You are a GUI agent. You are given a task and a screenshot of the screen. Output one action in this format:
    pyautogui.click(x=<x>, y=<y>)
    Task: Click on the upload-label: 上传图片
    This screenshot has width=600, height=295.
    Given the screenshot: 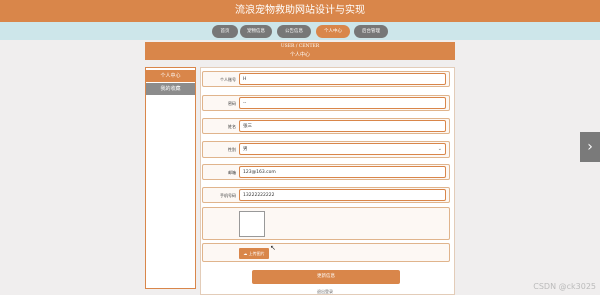 What is the action you would take?
    pyautogui.click(x=256, y=253)
    